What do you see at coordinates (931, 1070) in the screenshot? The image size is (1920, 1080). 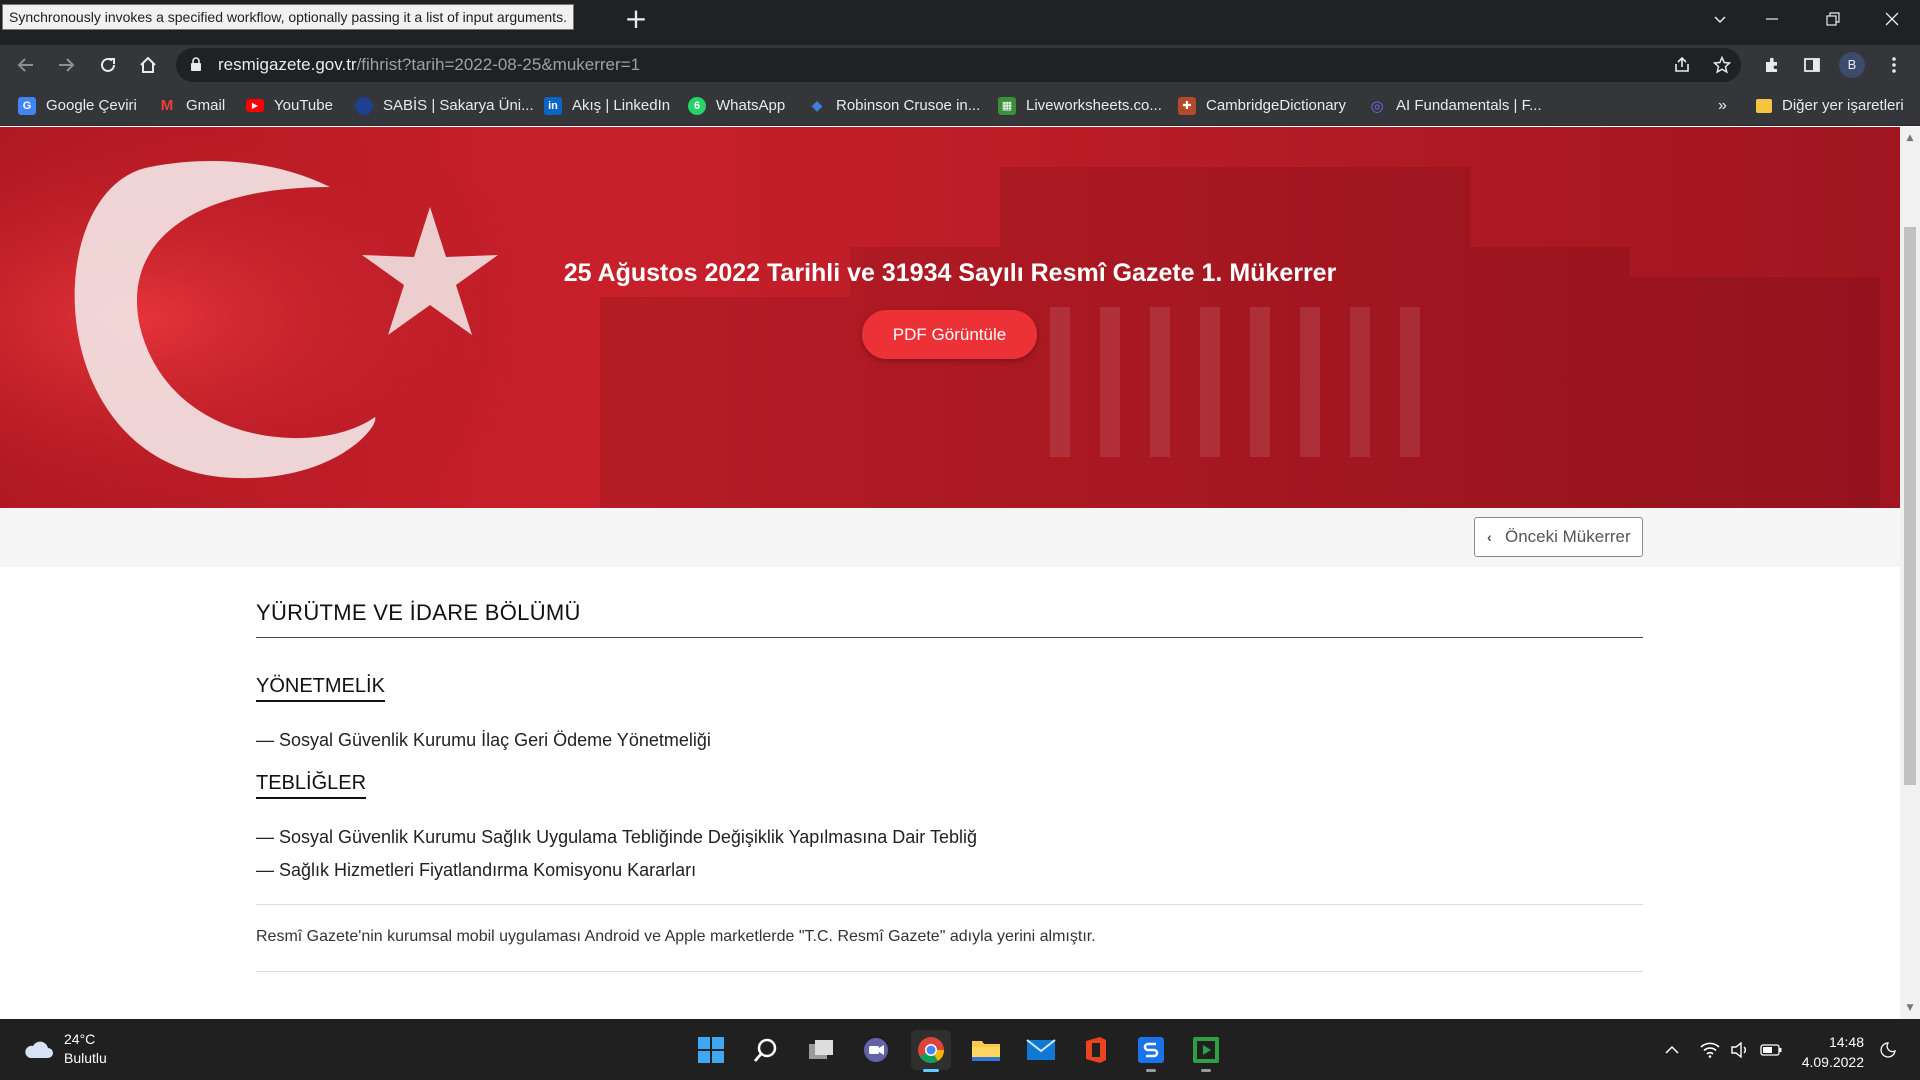 I see `active-indicator` at bounding box center [931, 1070].